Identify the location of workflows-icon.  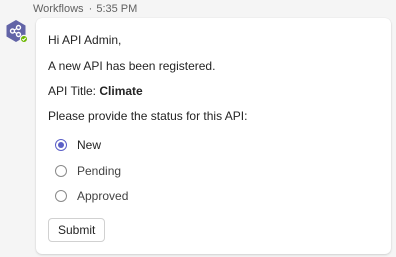
(17, 31).